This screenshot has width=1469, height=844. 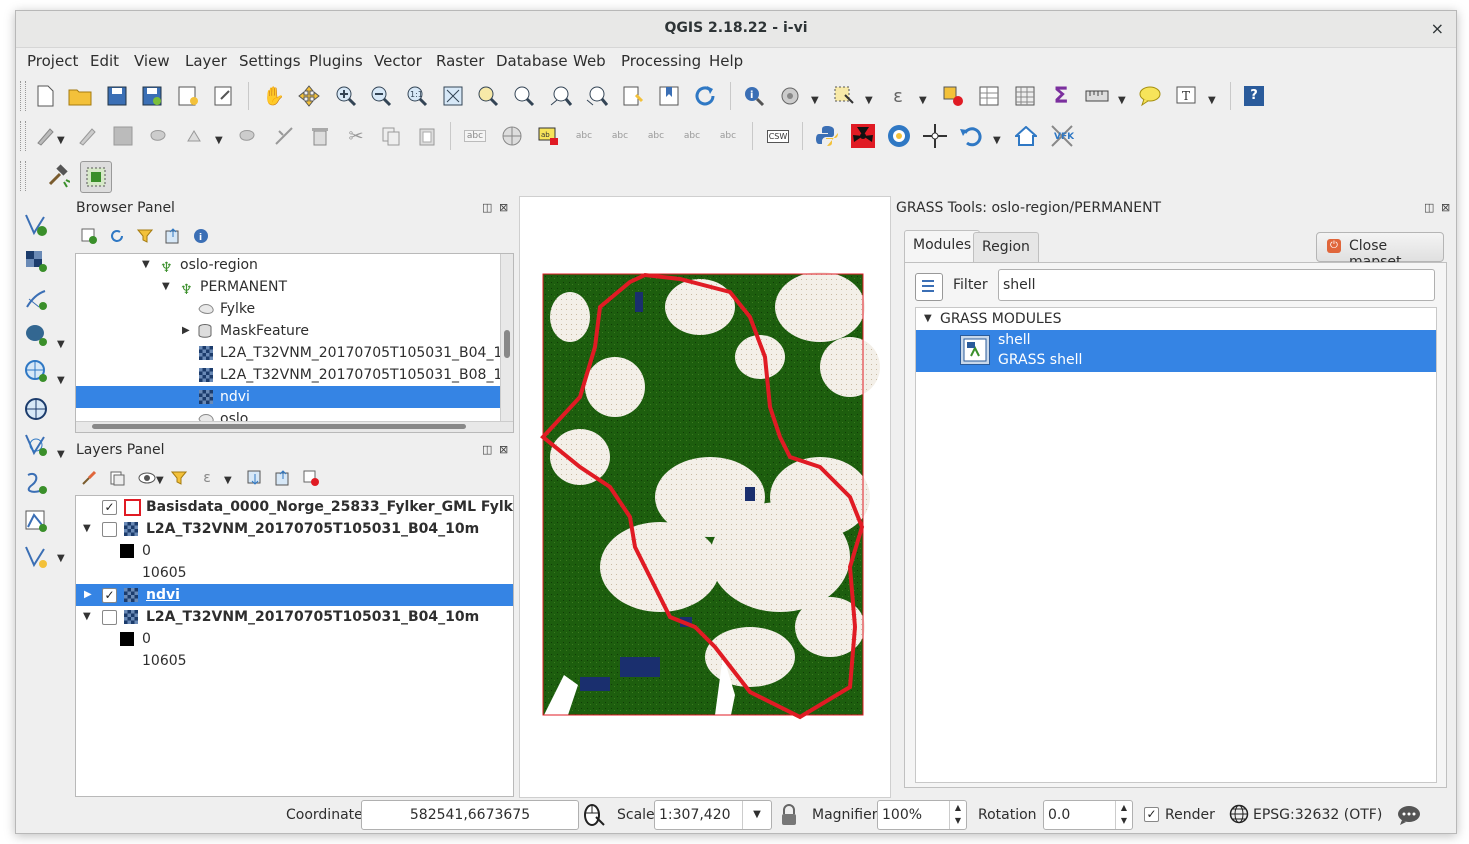 I want to click on chevron-right-icon: ▶, so click(x=88, y=595).